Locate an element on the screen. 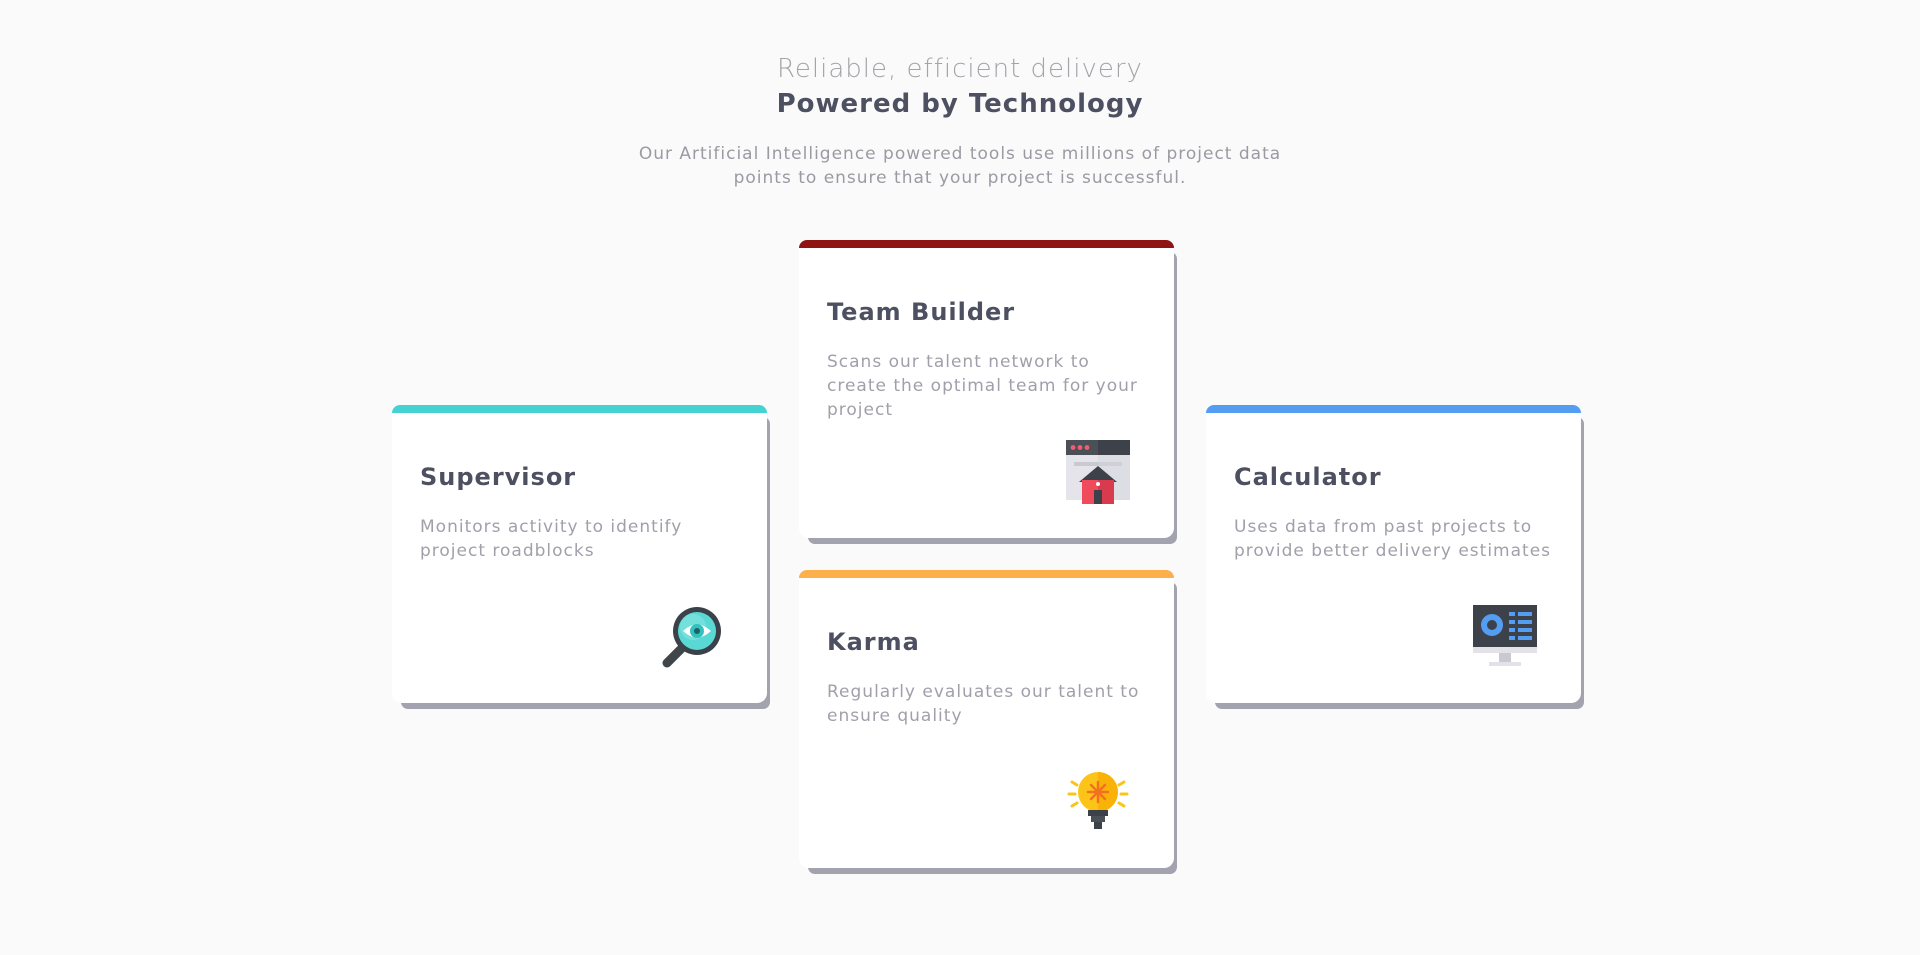 Image resolution: width=1920 pixels, height=955 pixels. card-title: Karma is located at coordinates (873, 642).